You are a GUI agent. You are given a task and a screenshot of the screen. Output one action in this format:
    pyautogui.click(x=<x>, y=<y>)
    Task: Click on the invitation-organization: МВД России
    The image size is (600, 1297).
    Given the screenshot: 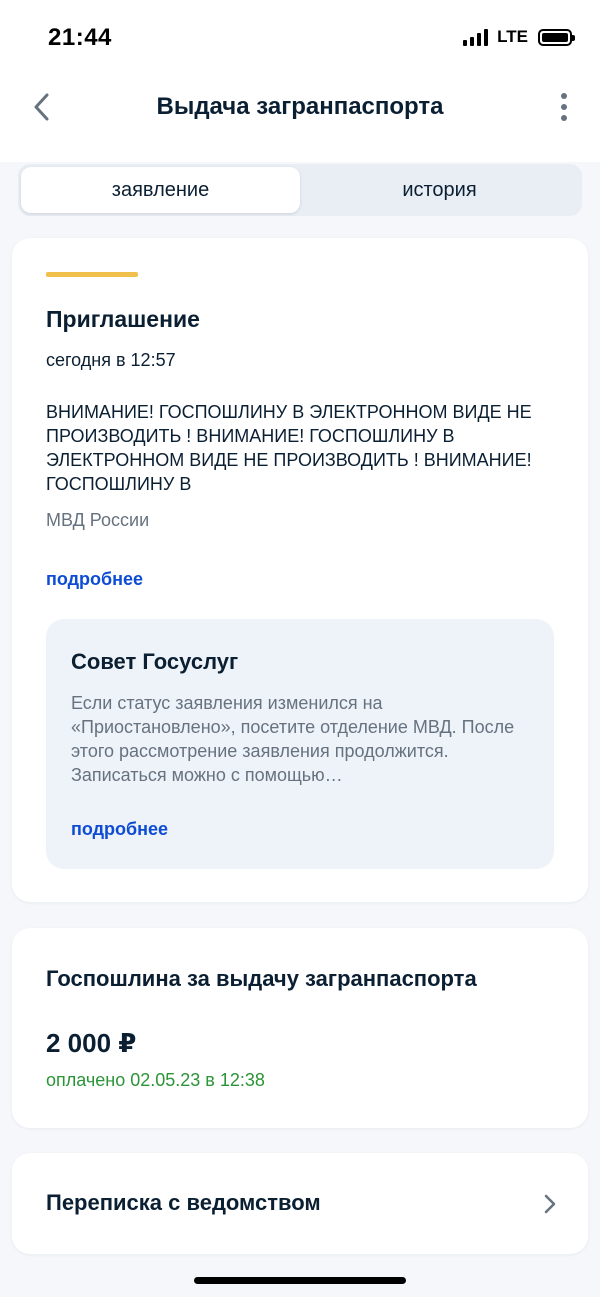 What is the action you would take?
    pyautogui.click(x=98, y=520)
    